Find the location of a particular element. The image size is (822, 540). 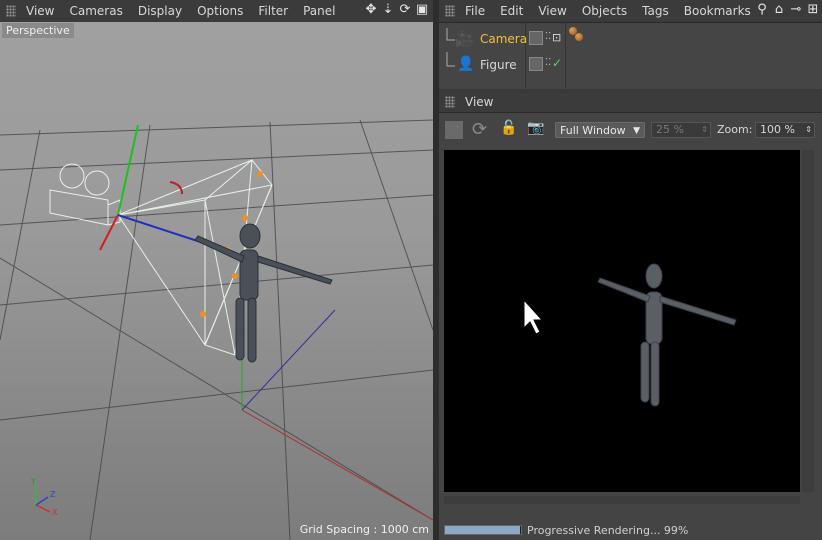

gizmo-x-label: X is located at coordinates (55, 512).